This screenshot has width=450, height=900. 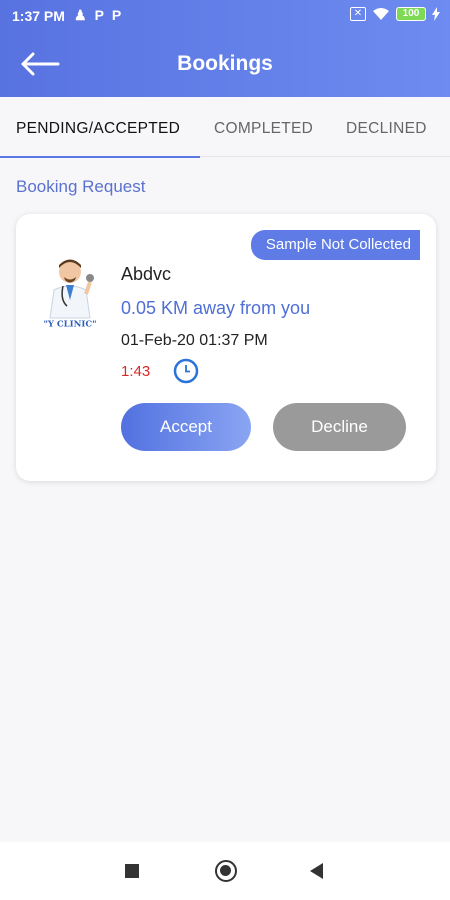 What do you see at coordinates (335, 245) in the screenshot?
I see `status-badge: Sample Not Collected` at bounding box center [335, 245].